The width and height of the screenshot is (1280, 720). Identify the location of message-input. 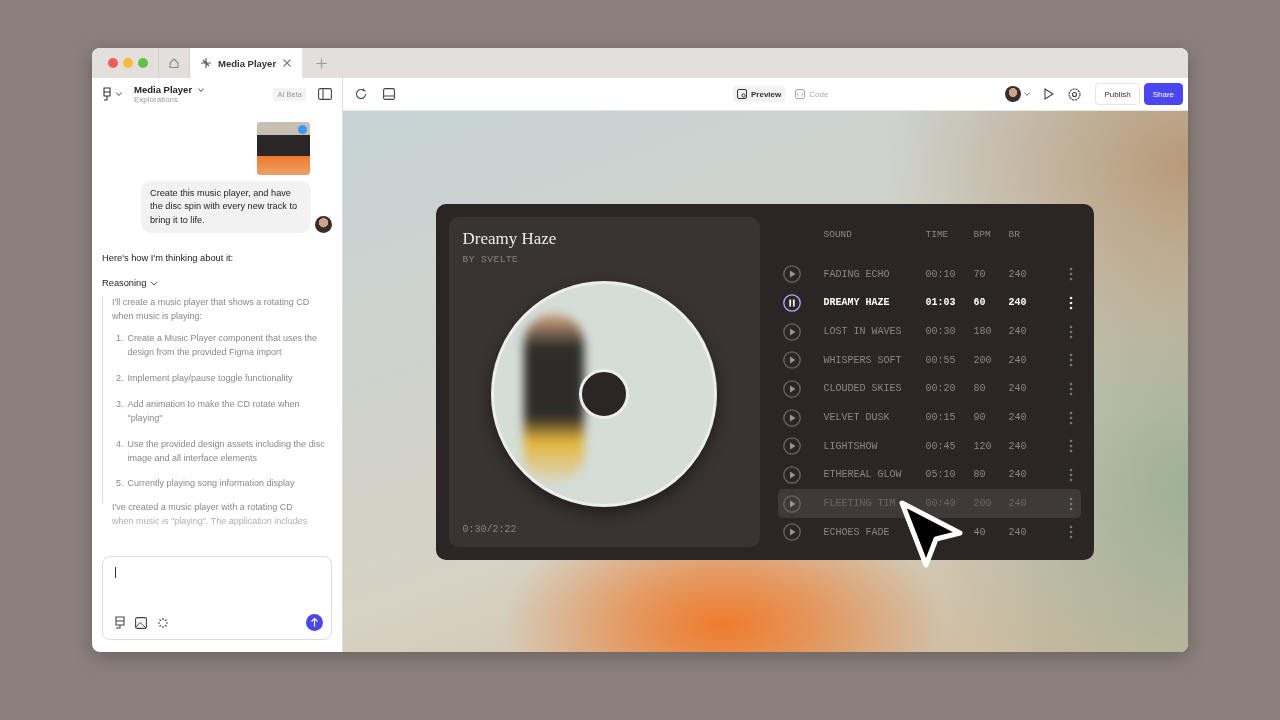
(217, 598).